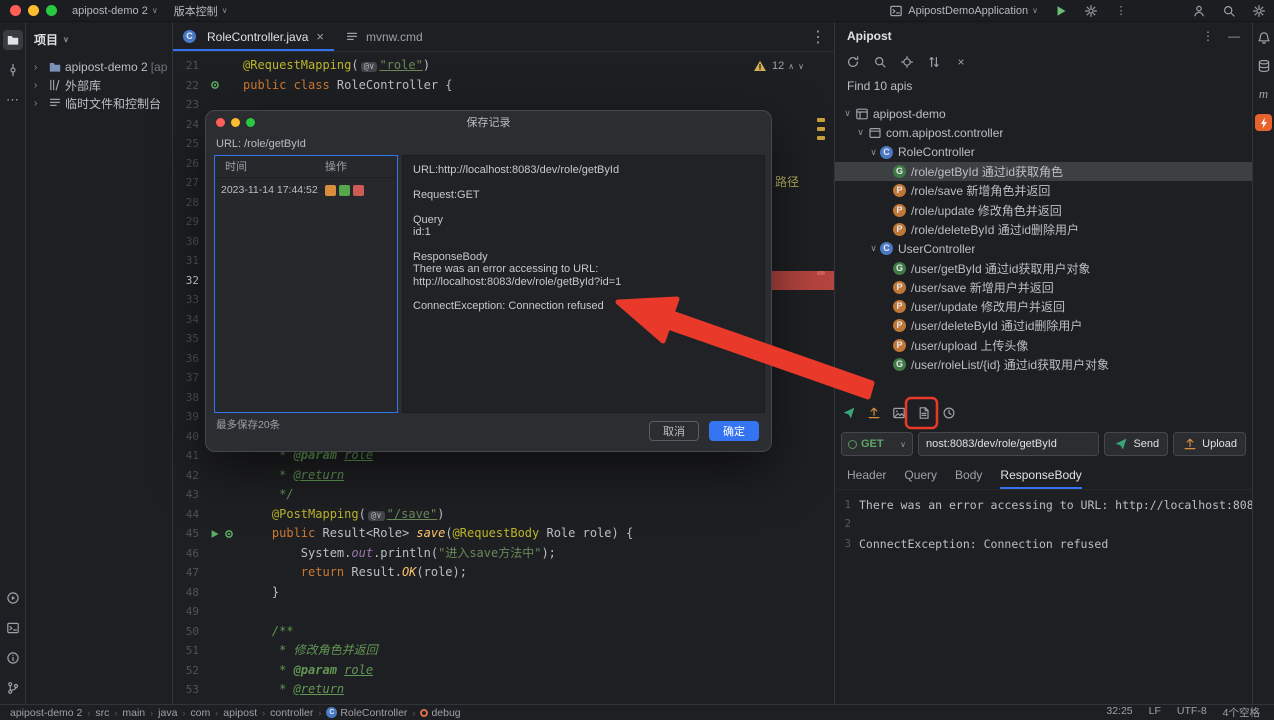 The width and height of the screenshot is (1274, 720). Describe the element at coordinates (99, 67) in the screenshot. I see `project-item: › apipost-demo 2 [ap` at that location.